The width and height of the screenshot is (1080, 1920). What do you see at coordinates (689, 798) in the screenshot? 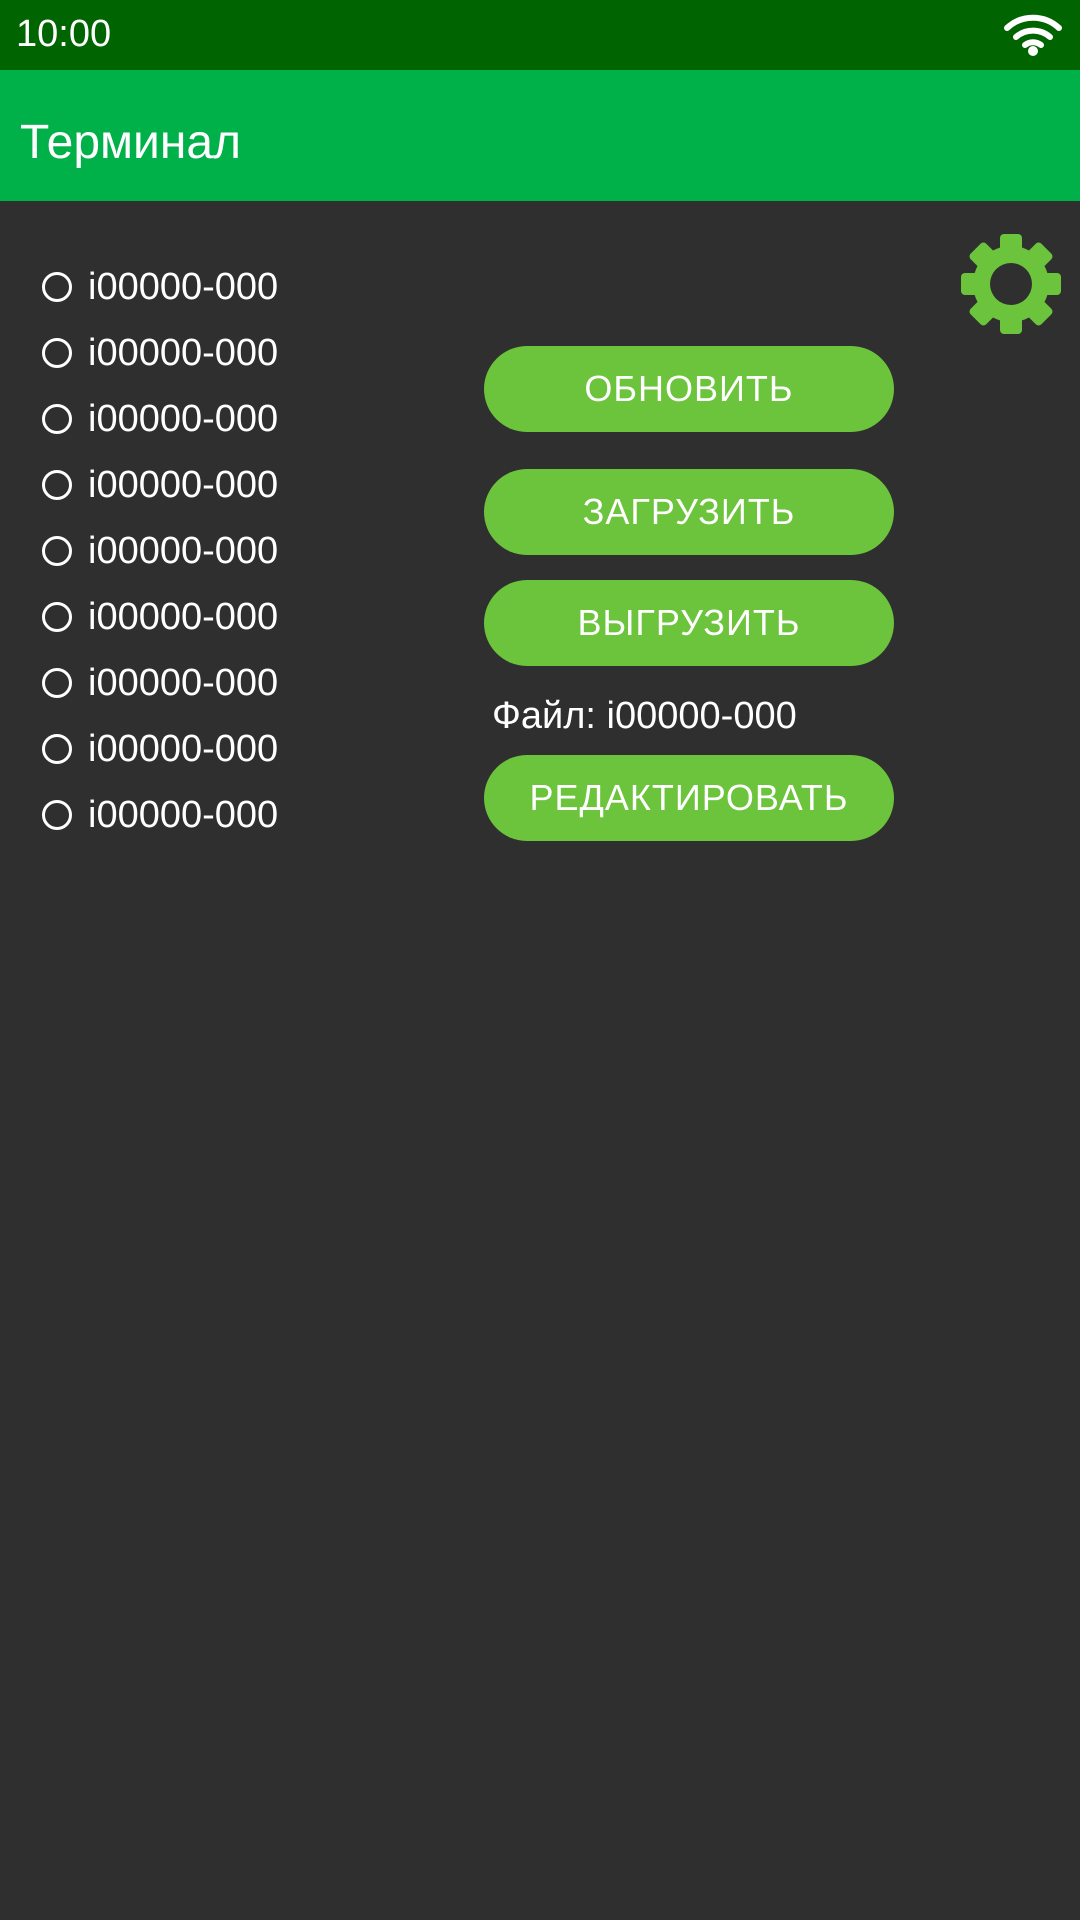
I see `edit-button: РЕДАКТИРОВАТЬ` at bounding box center [689, 798].